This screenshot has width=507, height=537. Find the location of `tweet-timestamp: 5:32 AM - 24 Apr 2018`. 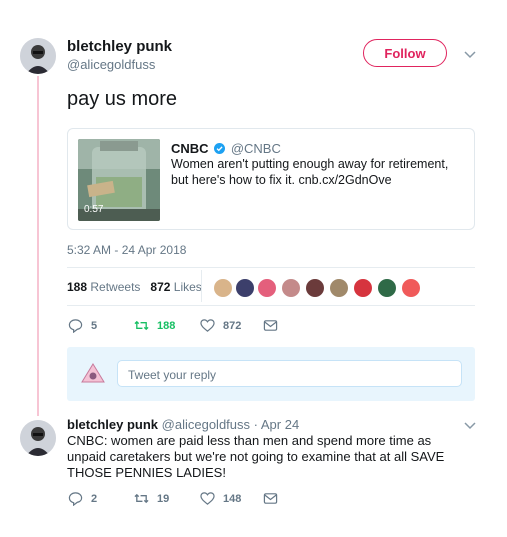

tweet-timestamp: 5:32 AM - 24 Apr 2018 is located at coordinates (126, 250).